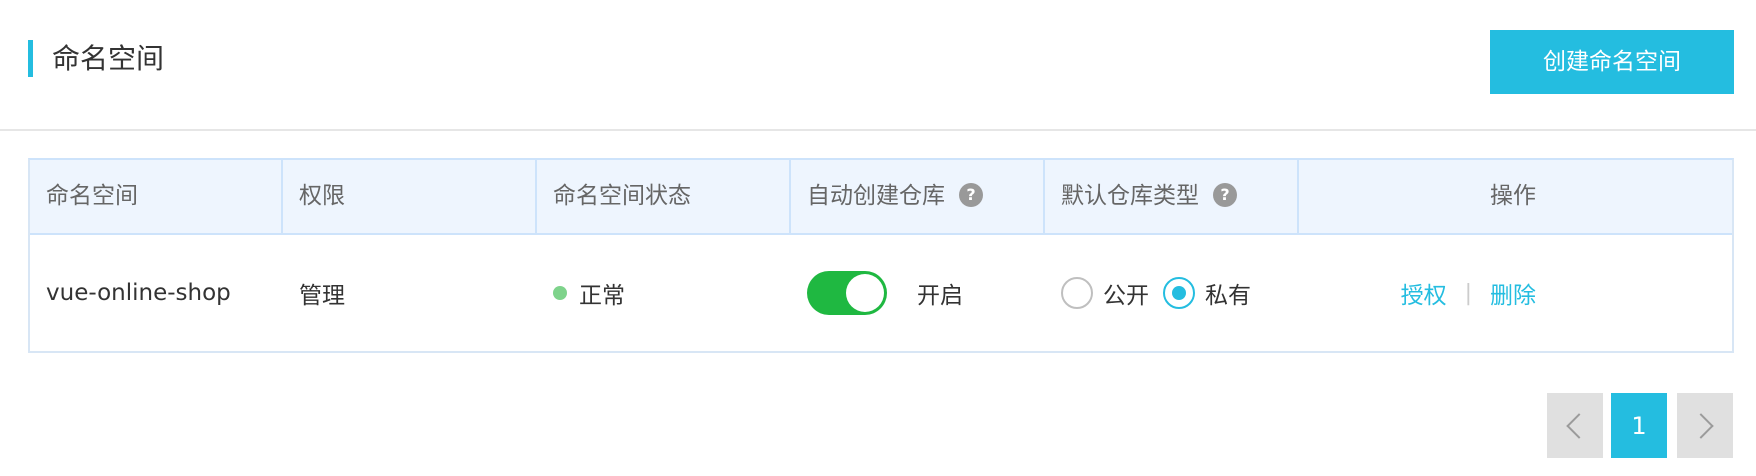 The image size is (1756, 476). Describe the element at coordinates (876, 196) in the screenshot. I see `column-label: 自动创建仓库` at that location.